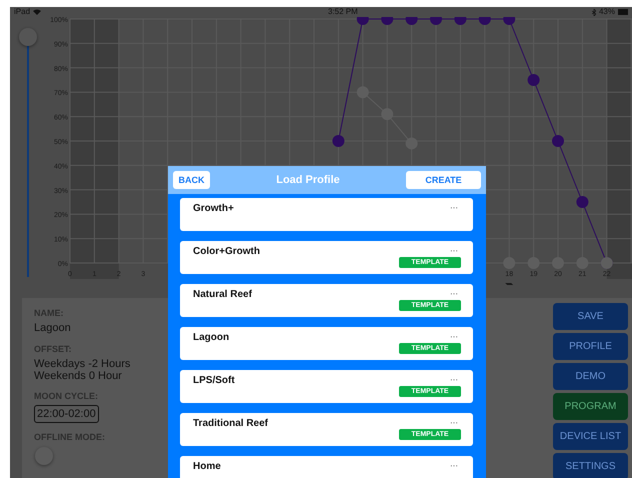 The image size is (632, 478). What do you see at coordinates (623, 12) in the screenshot?
I see `battery-icon` at bounding box center [623, 12].